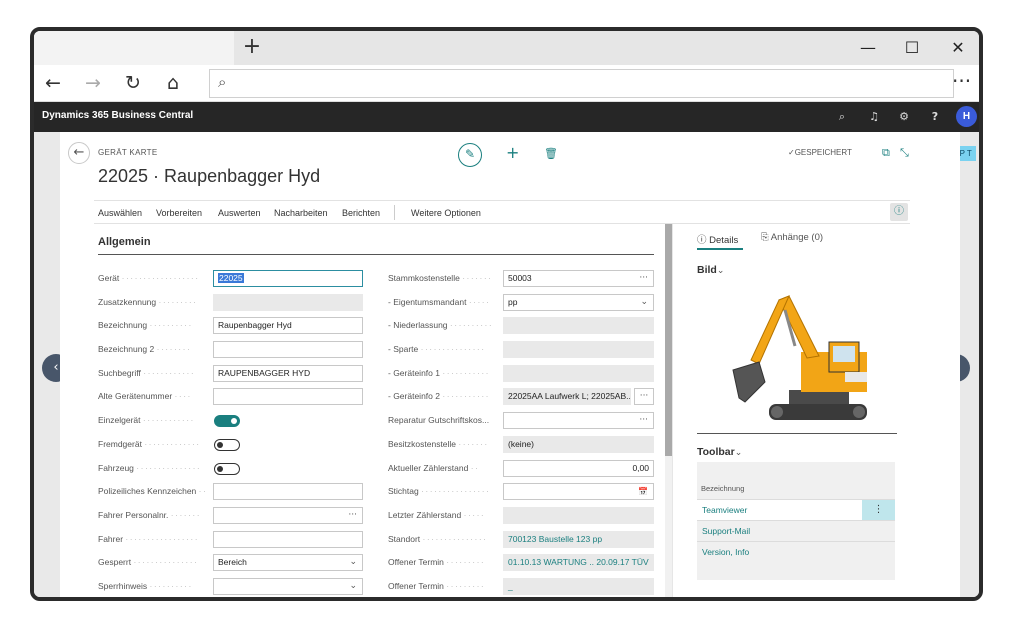 This screenshot has height=634, width=1013. What do you see at coordinates (147, 491) in the screenshot?
I see `label-text: Polizeiliches Kennzeichen` at bounding box center [147, 491].